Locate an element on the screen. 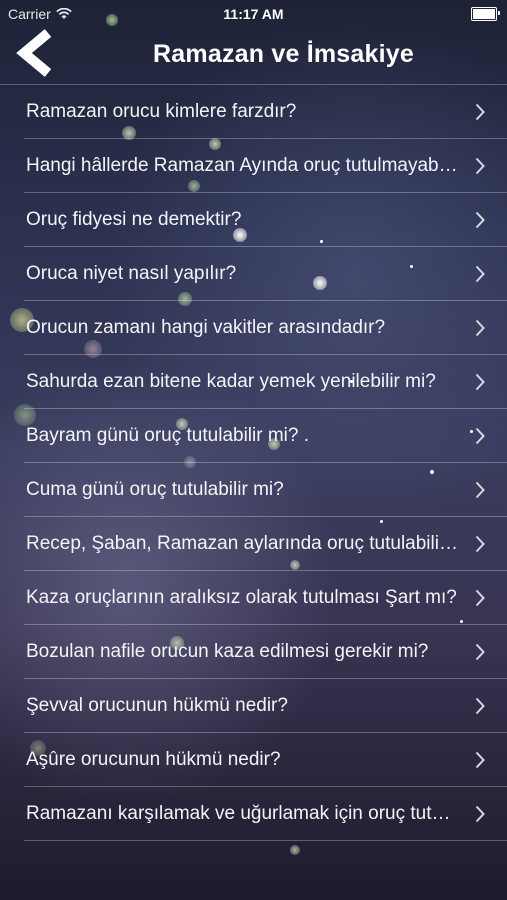 The image size is (507, 900). status-time: 11:17 AM is located at coordinates (253, 14).